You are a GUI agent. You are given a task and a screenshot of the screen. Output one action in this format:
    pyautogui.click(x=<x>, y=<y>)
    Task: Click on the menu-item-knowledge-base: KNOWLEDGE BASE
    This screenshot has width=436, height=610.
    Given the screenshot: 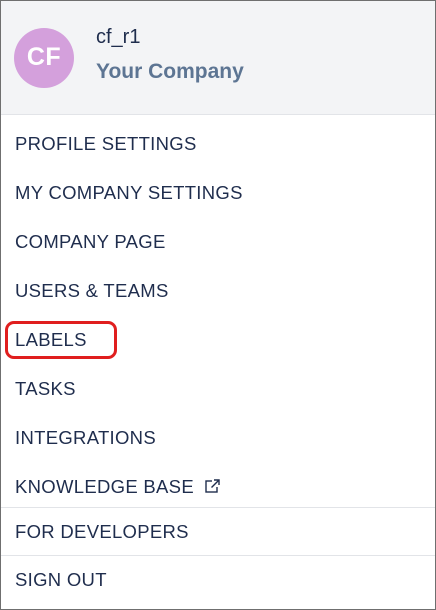 What is the action you would take?
    pyautogui.click(x=218, y=486)
    